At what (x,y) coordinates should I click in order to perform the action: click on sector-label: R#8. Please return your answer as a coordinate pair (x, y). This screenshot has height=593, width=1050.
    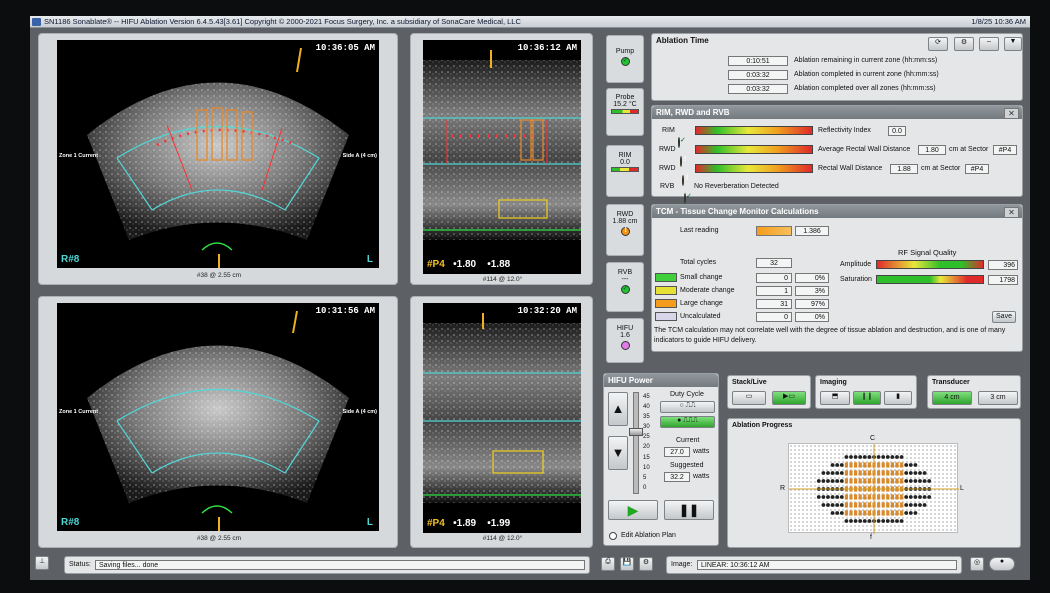
    Looking at the image, I should click on (70, 522).